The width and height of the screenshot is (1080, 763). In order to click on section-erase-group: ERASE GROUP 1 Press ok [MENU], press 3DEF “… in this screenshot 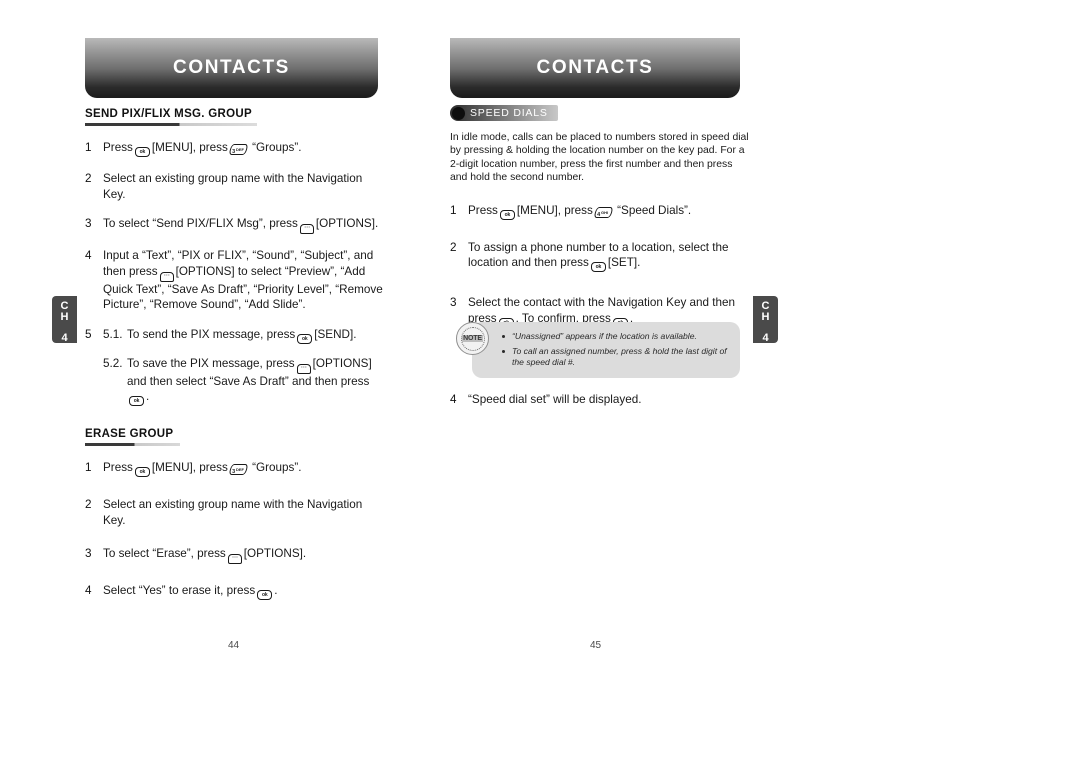, I will do `click(235, 514)`.